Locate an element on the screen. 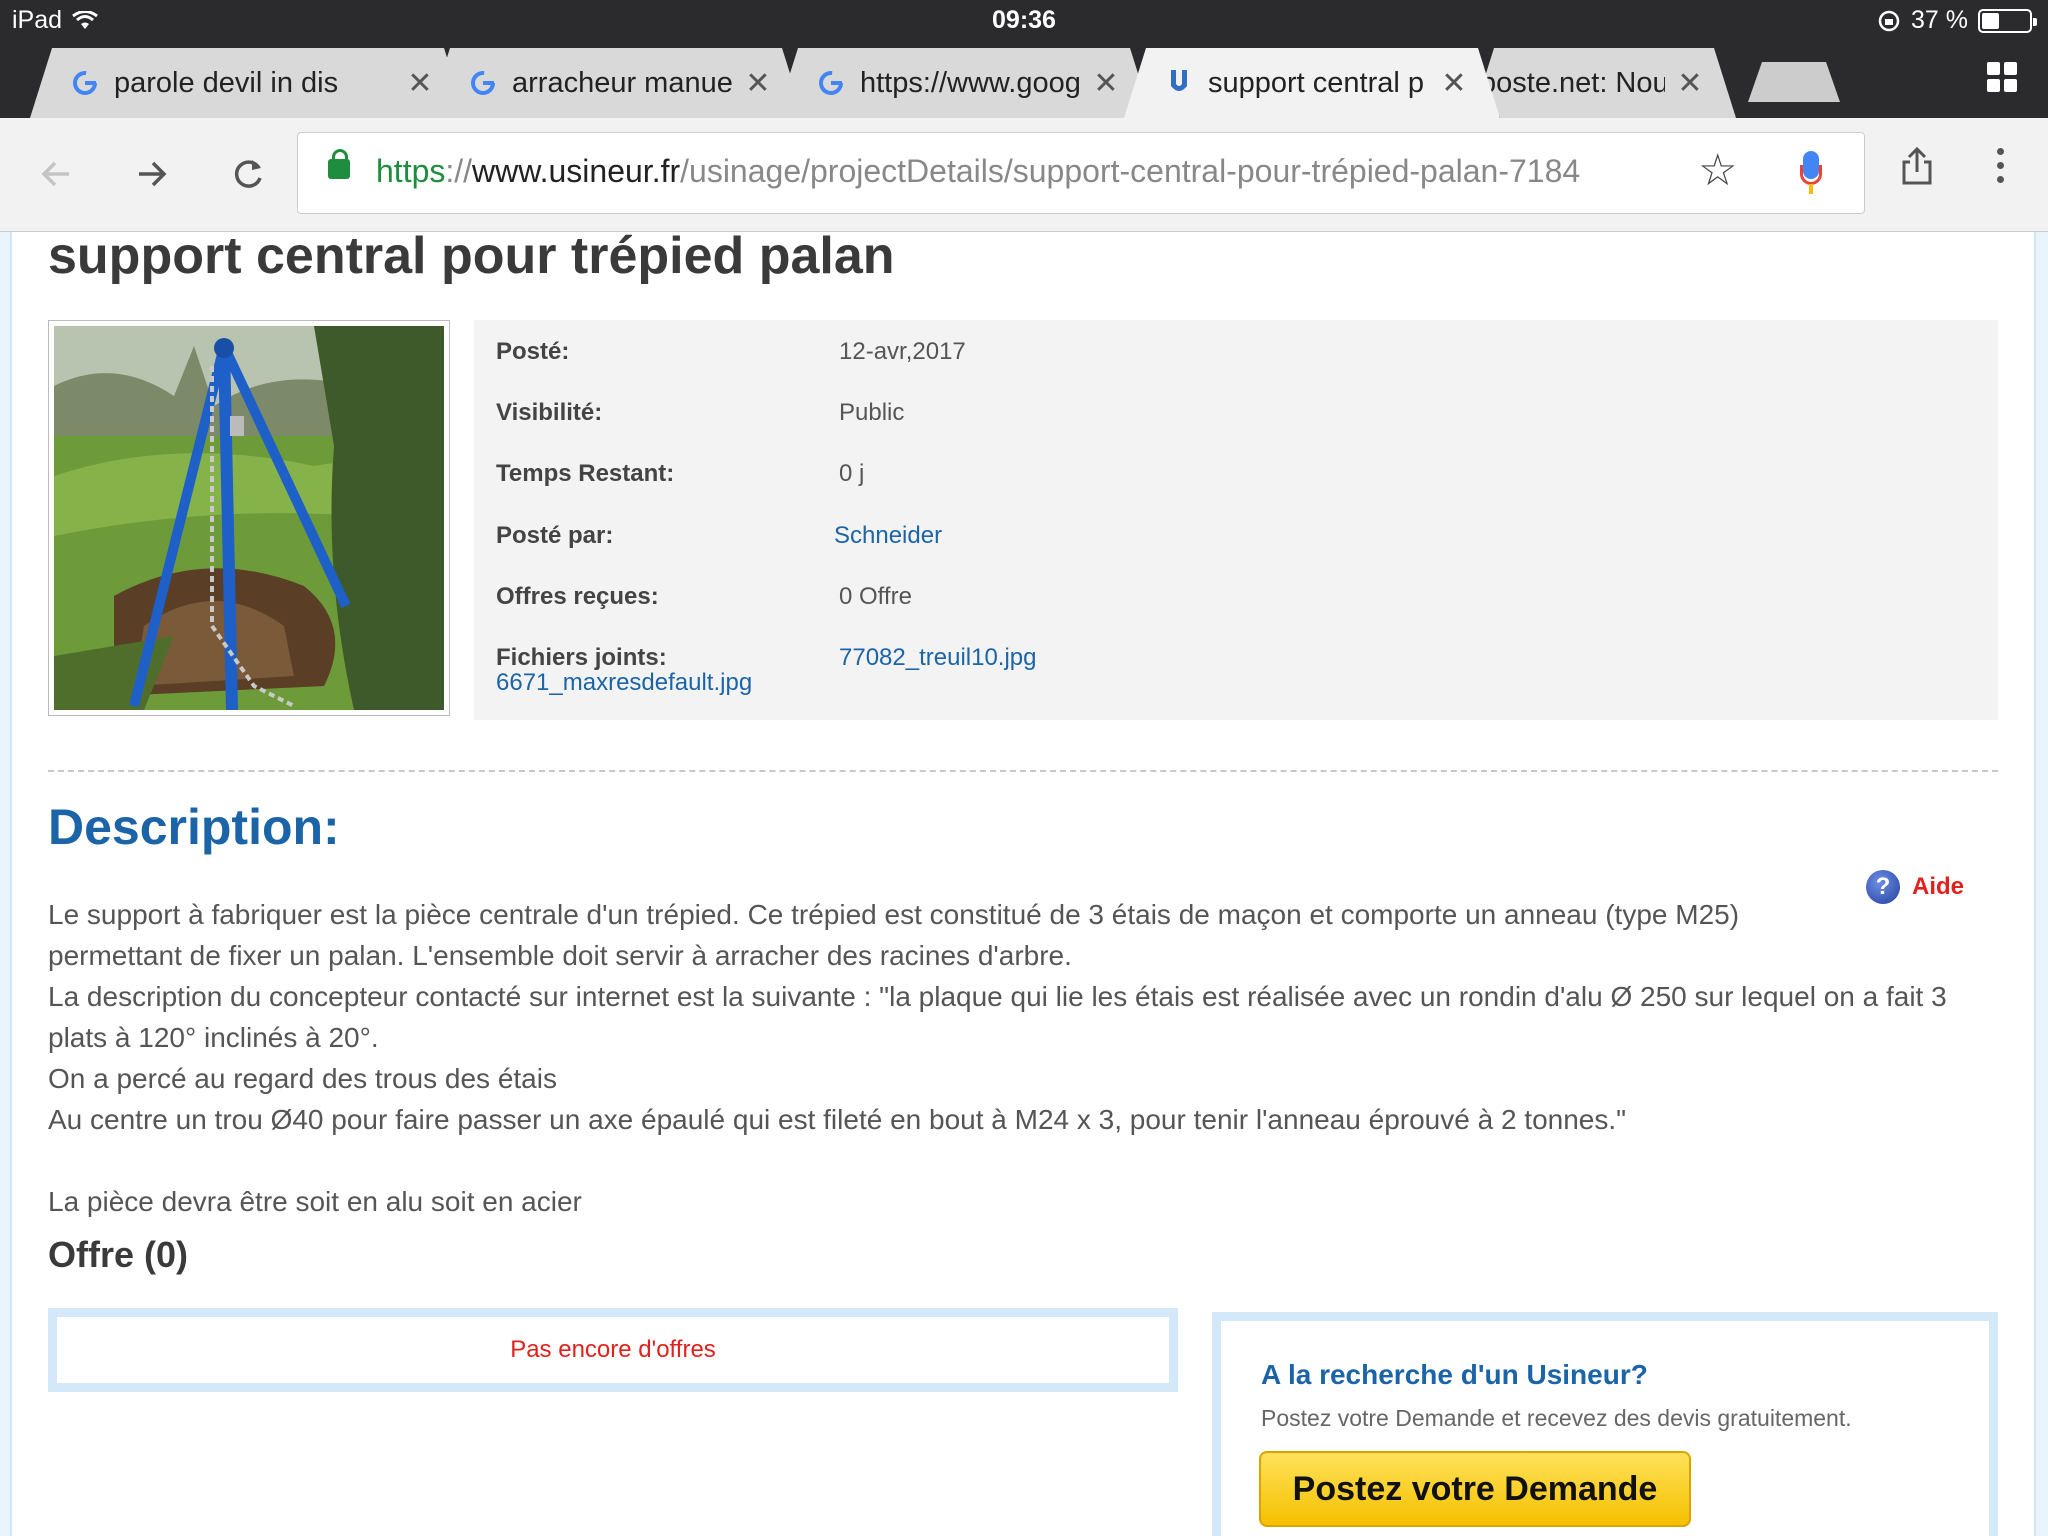 Image resolution: width=2048 pixels, height=1536 pixels. description-heading: Description: is located at coordinates (194, 827).